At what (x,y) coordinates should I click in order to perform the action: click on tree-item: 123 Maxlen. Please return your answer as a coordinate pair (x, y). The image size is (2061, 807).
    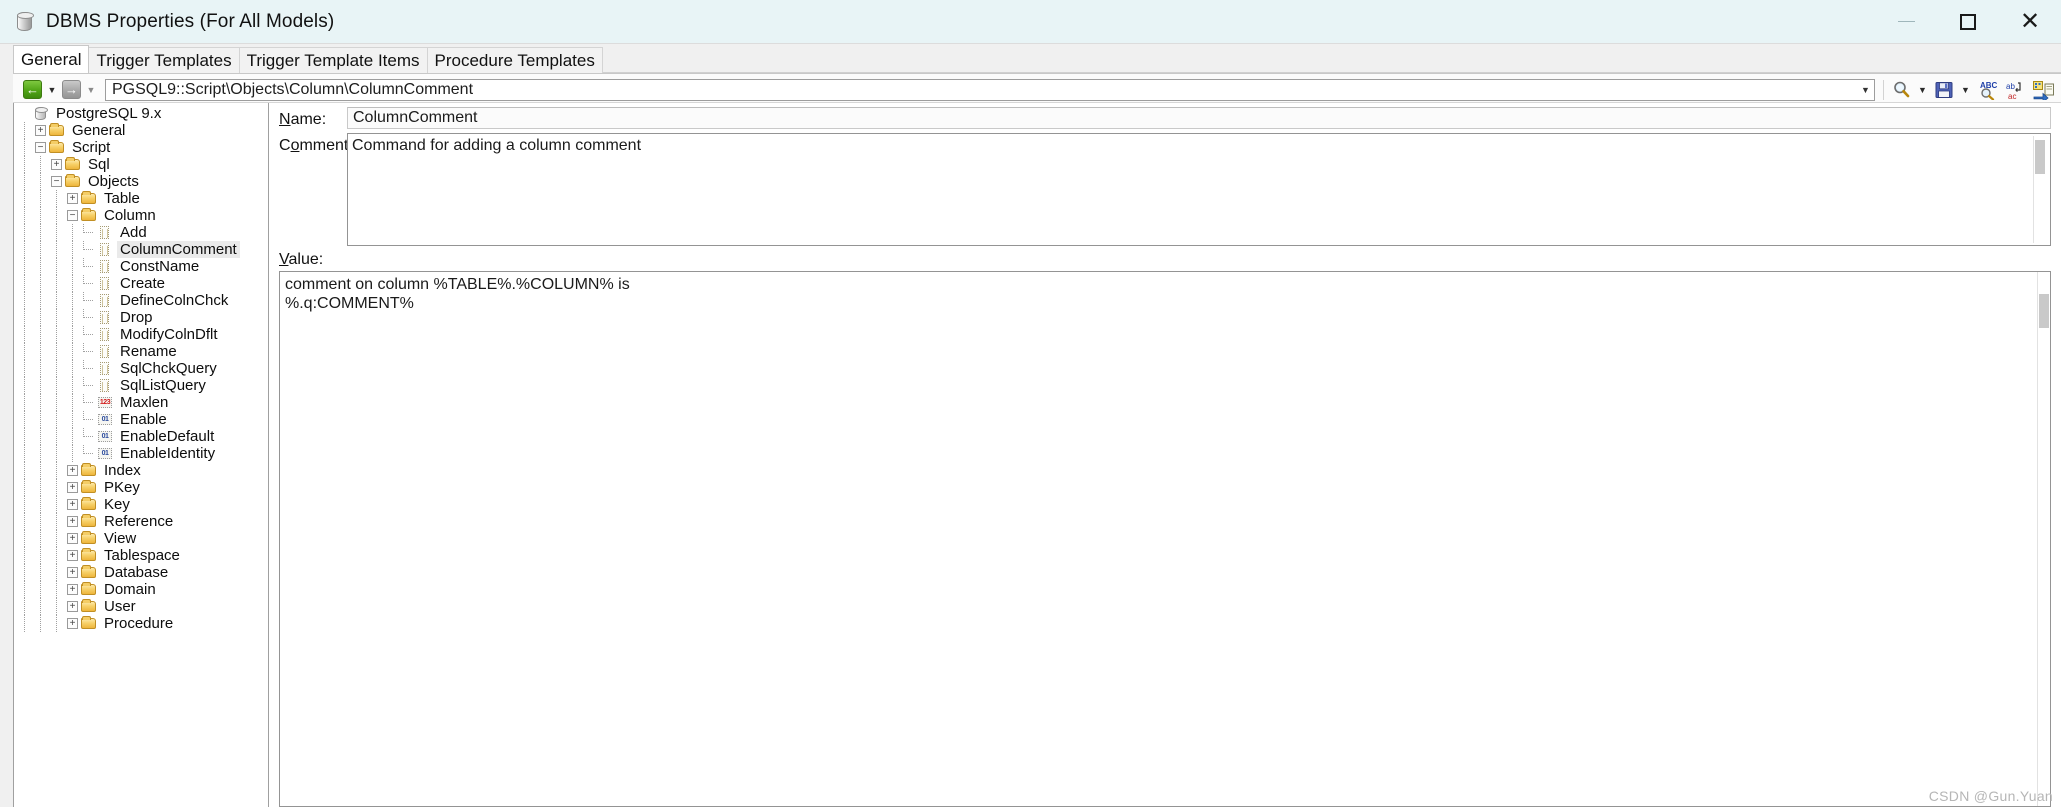
    Looking at the image, I should click on (141, 402).